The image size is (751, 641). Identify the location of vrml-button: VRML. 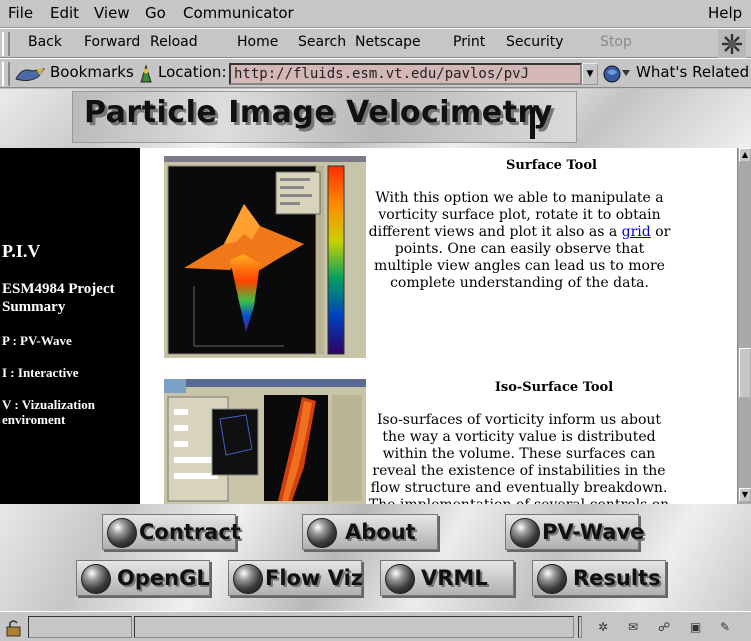
(447, 578).